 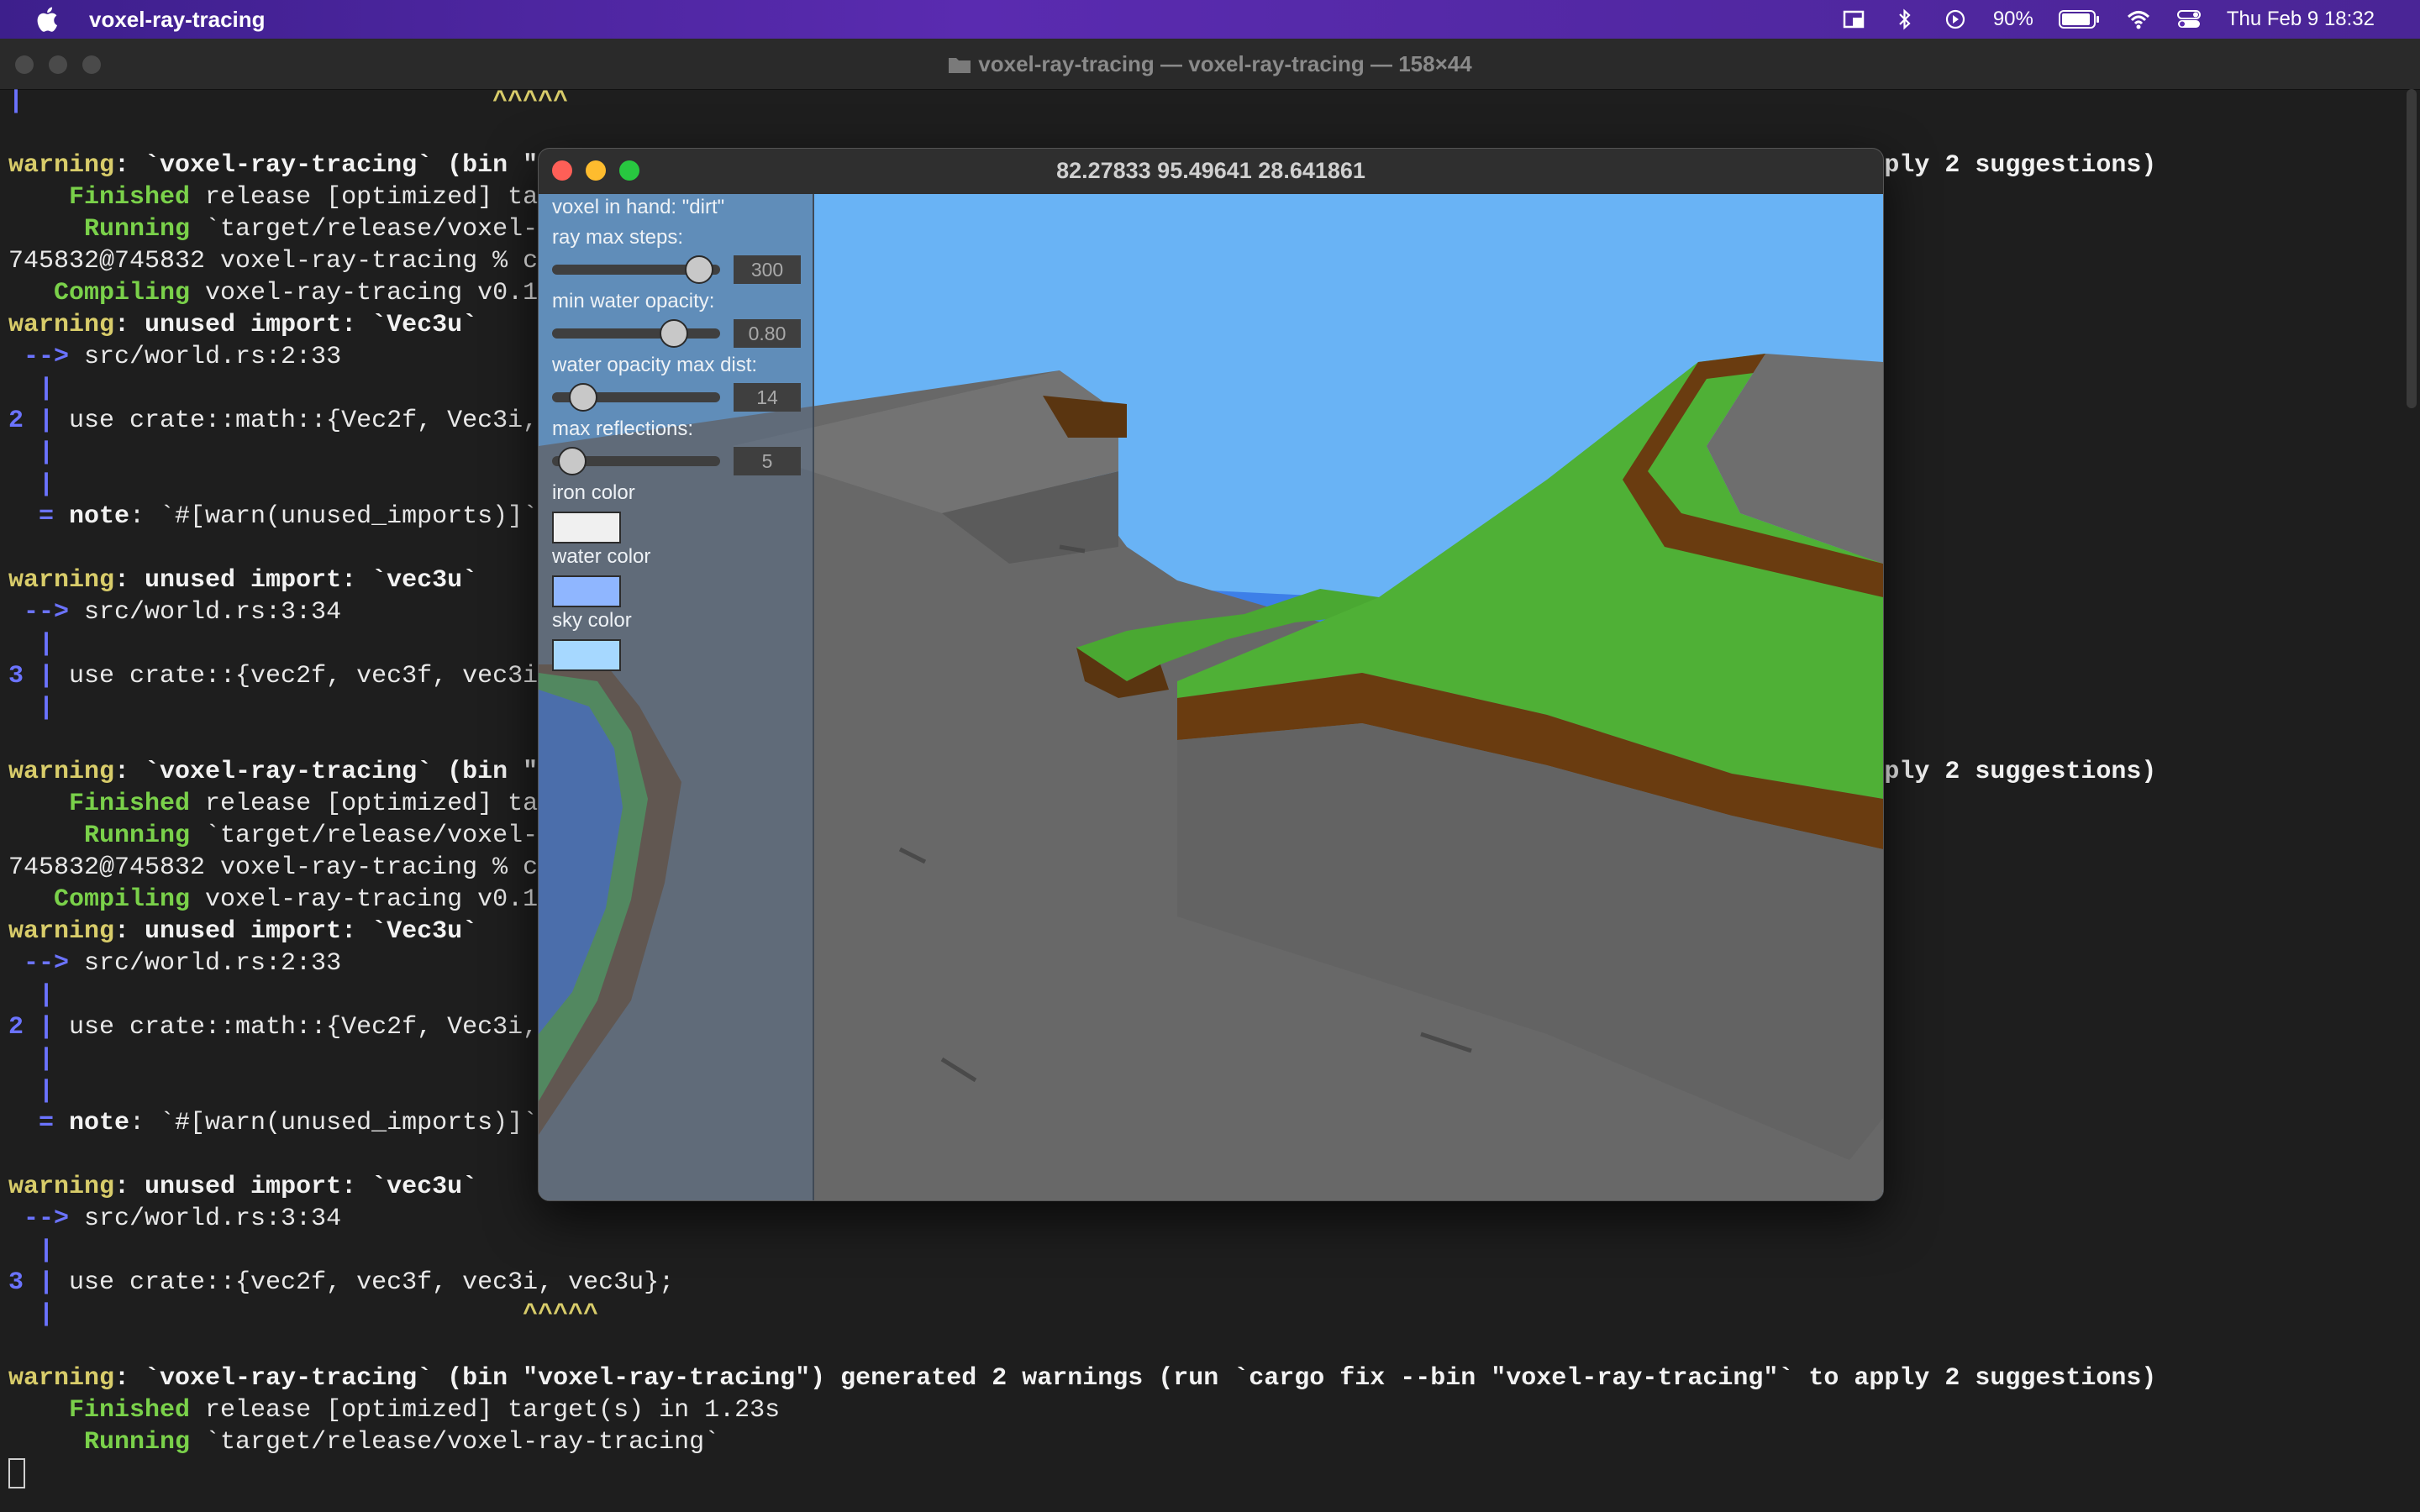 What do you see at coordinates (601, 556) in the screenshot?
I see `water-color-label: water color` at bounding box center [601, 556].